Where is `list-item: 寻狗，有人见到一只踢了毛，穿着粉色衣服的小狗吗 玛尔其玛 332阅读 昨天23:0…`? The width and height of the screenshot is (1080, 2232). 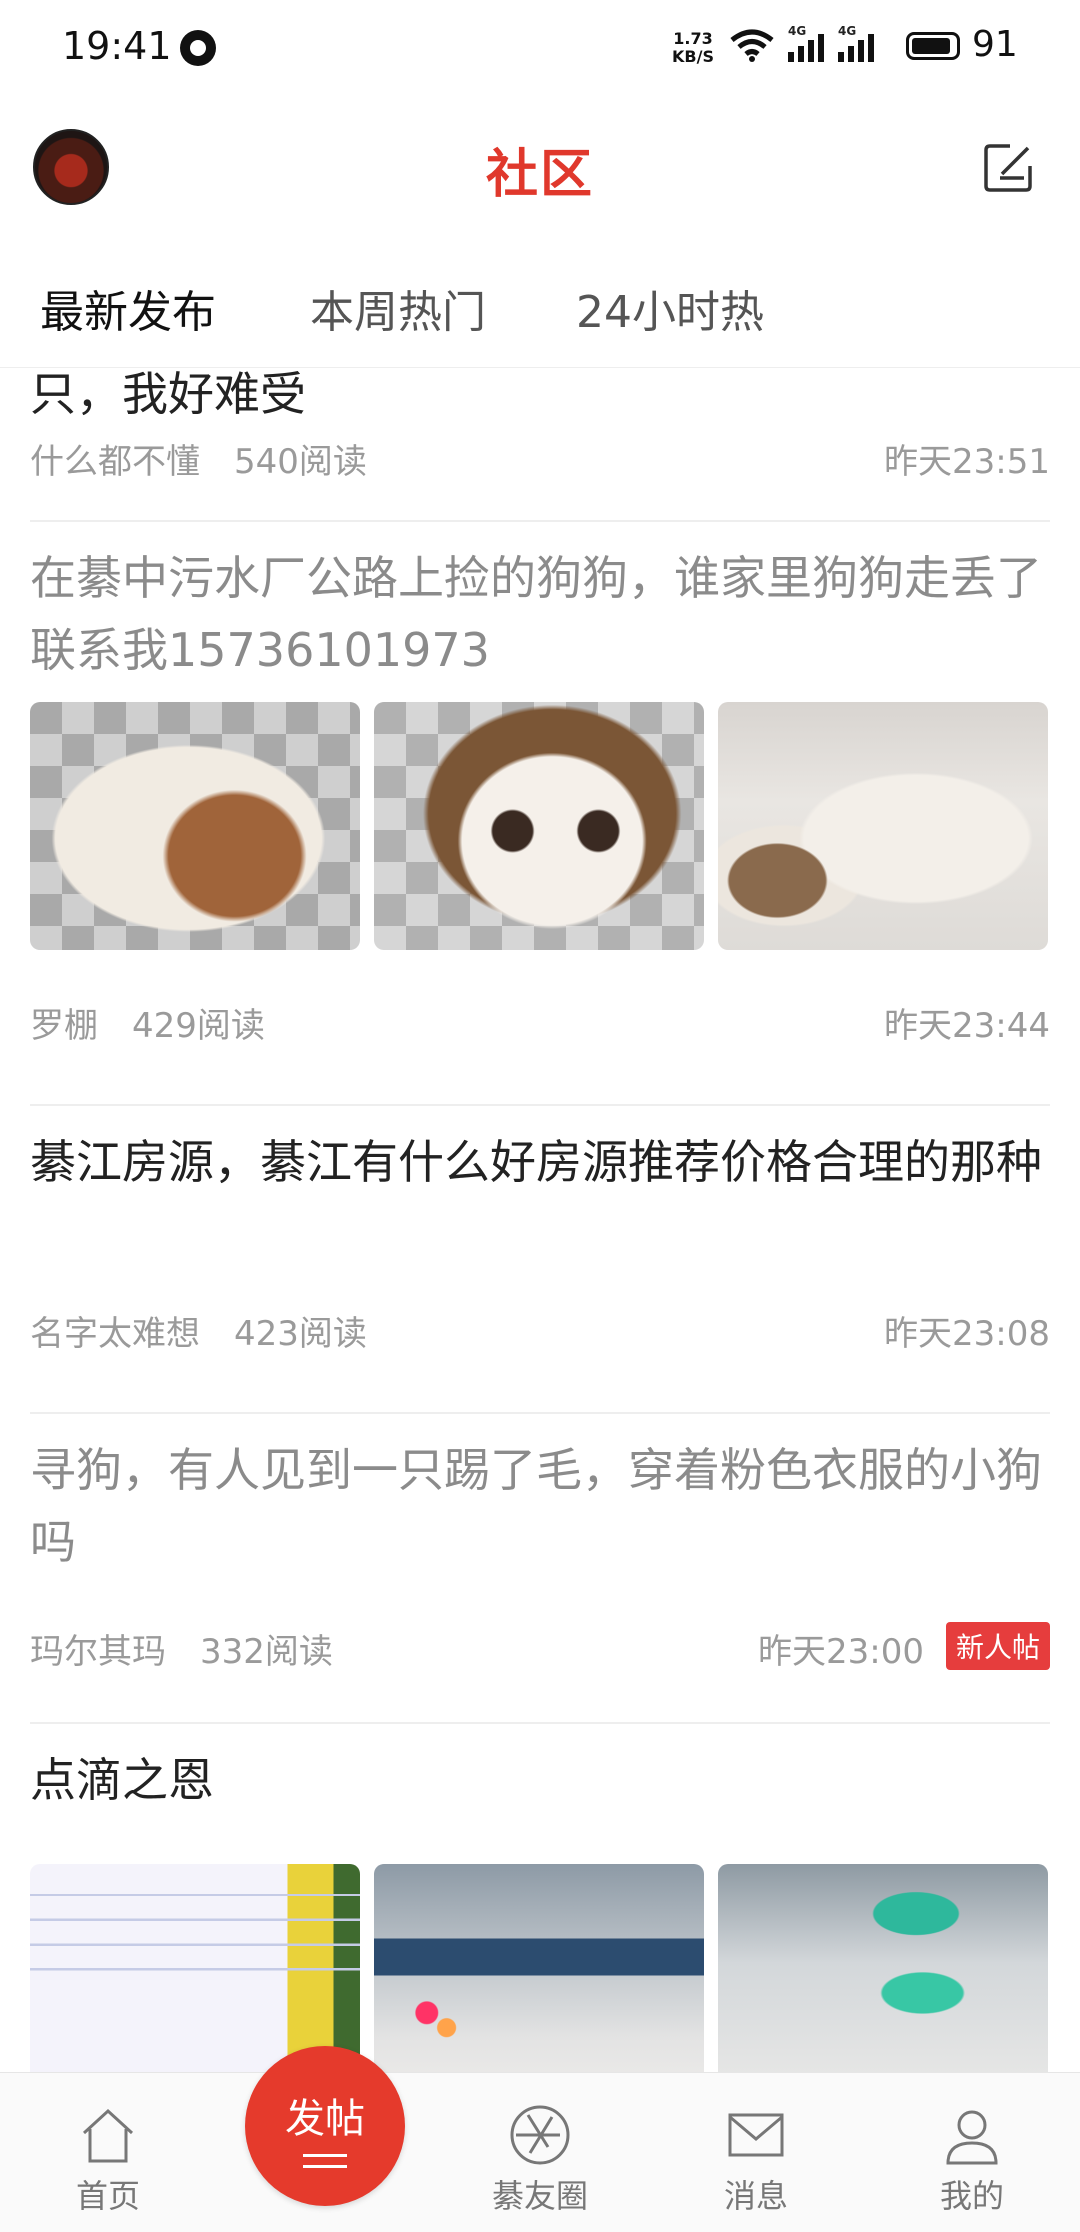
list-item: 寻狗，有人见到一只踢了毛，穿着粉色衣服的小狗吗 玛尔其玛 332阅读 昨天23:0… is located at coordinates (540, 1569).